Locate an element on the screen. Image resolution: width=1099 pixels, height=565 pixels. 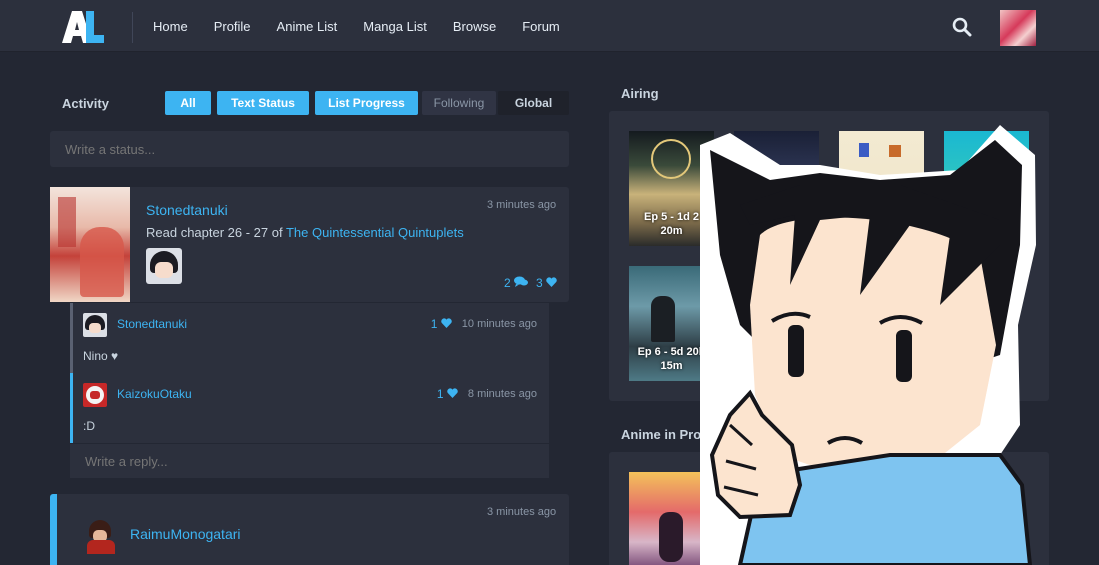
search-icon is located at coordinates (962, 27).